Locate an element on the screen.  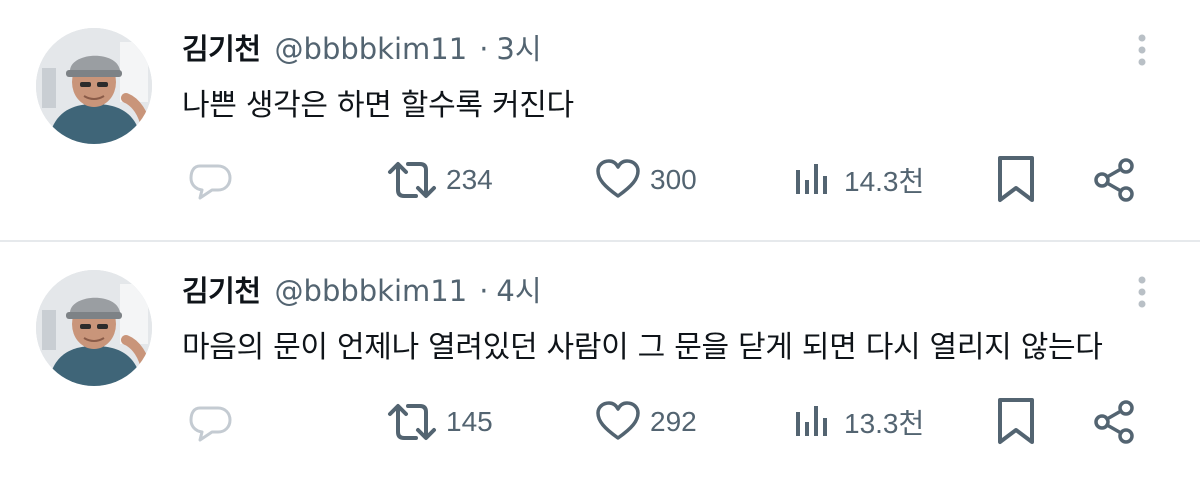
tweet-actions: 234 300 14.3천 is located at coordinates (600, 180).